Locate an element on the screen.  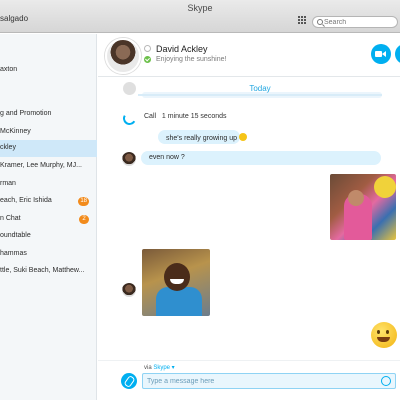
audio-call-button is located at coordinates (397, 54).